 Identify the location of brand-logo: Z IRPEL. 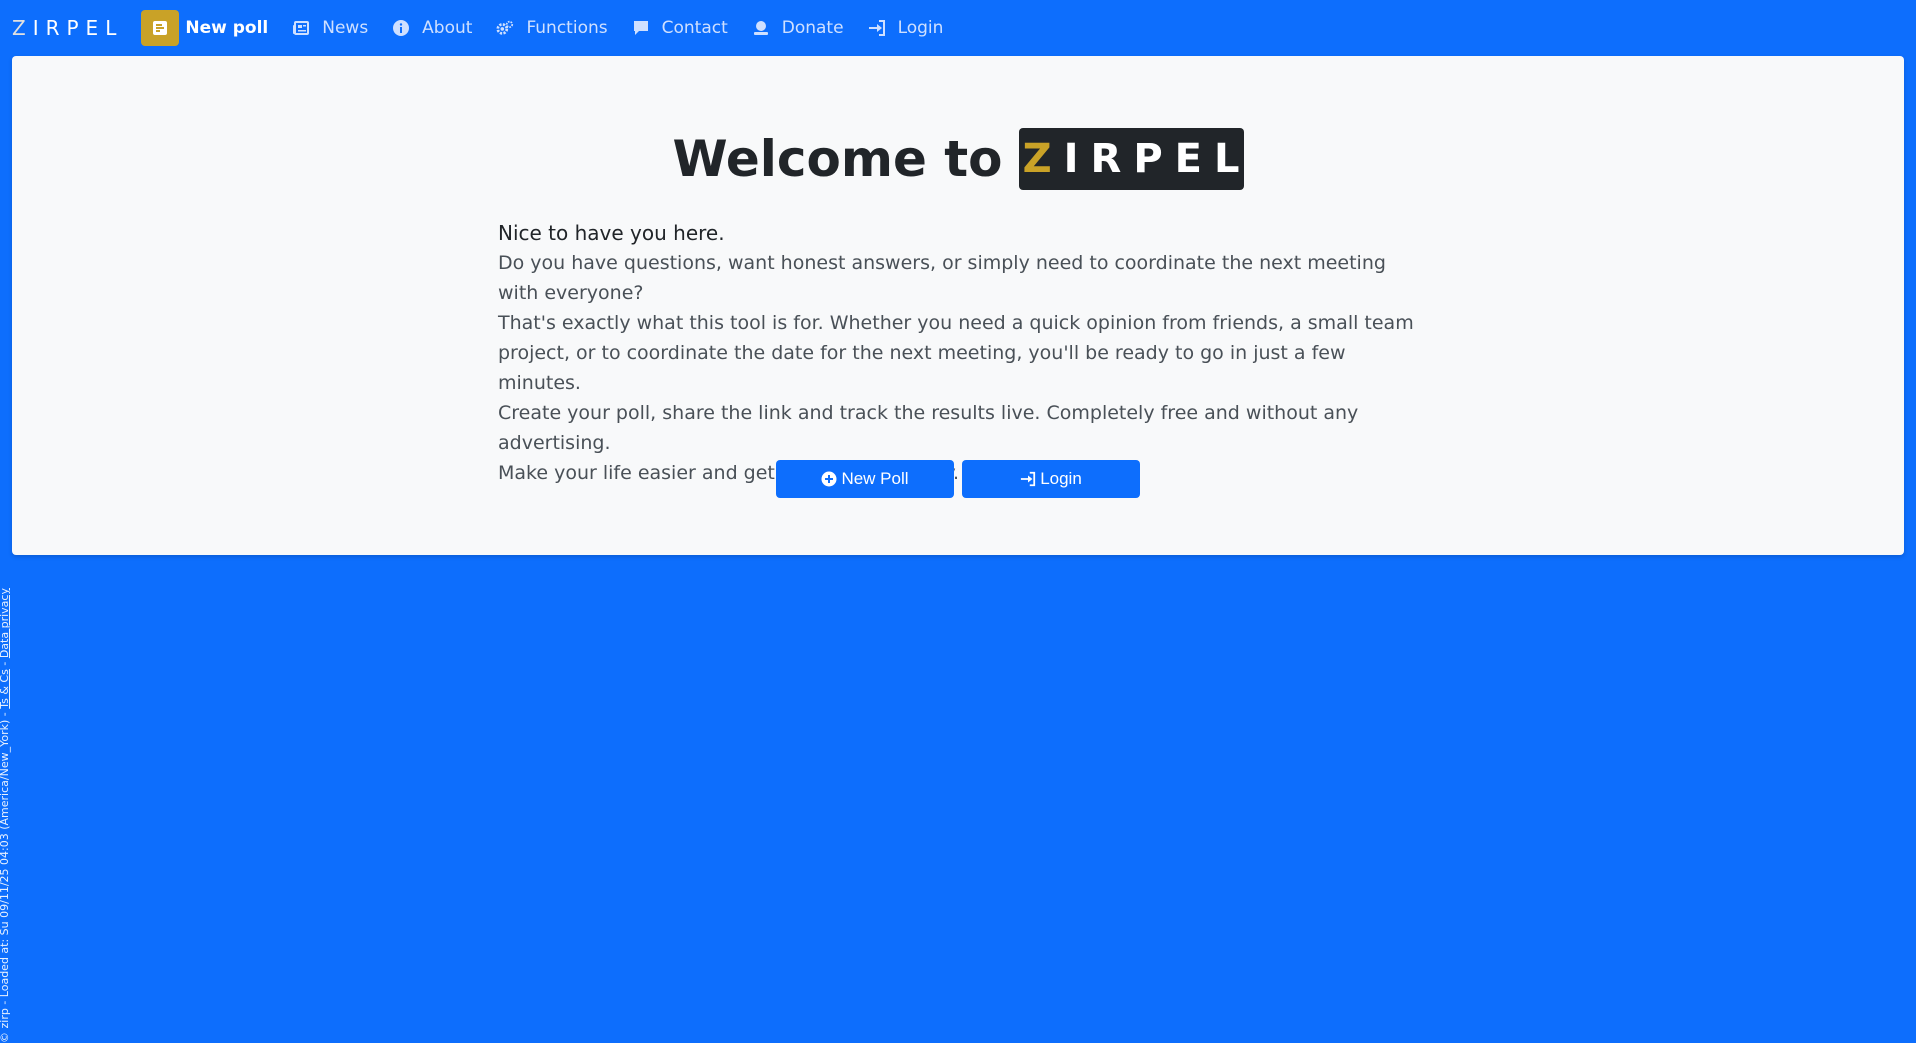
(67, 28).